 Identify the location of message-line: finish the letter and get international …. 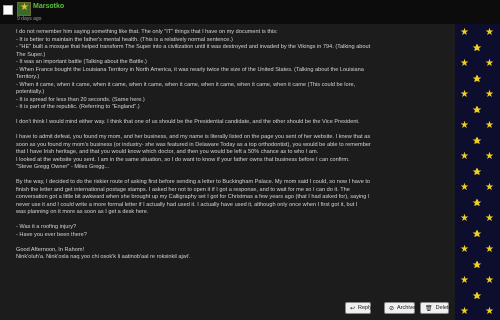
(183, 189).